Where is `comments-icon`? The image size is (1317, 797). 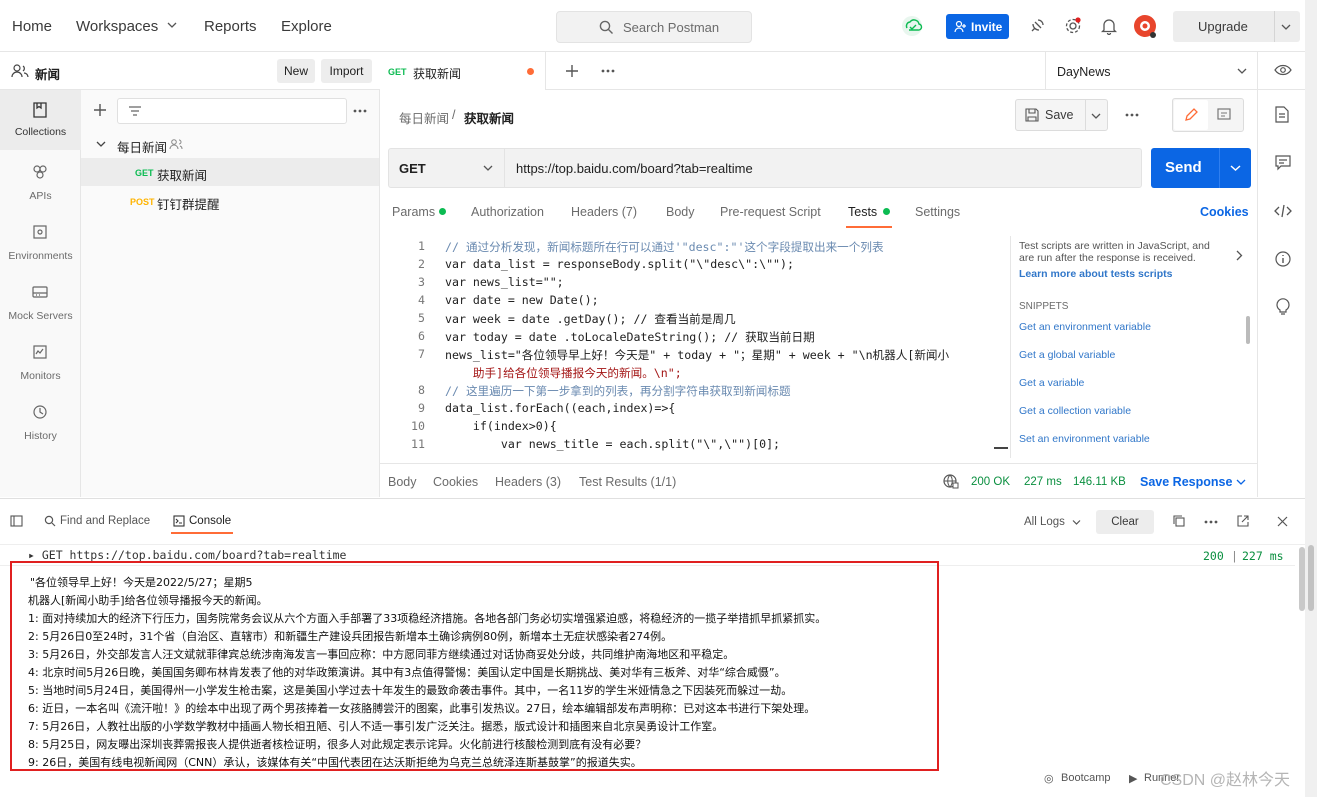
comments-icon is located at coordinates (1283, 163).